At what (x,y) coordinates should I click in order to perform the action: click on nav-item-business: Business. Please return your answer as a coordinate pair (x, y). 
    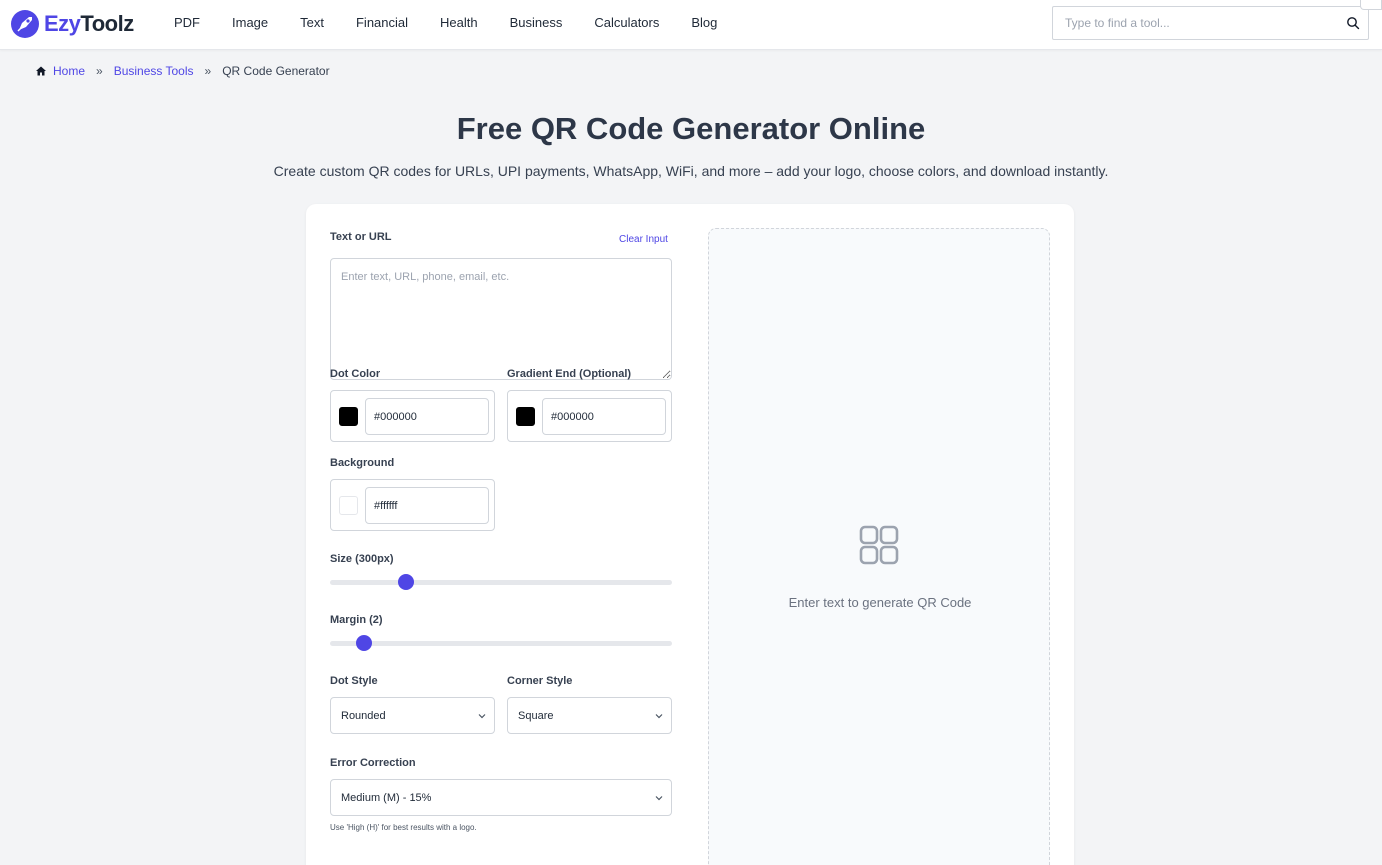
    Looking at the image, I should click on (536, 22).